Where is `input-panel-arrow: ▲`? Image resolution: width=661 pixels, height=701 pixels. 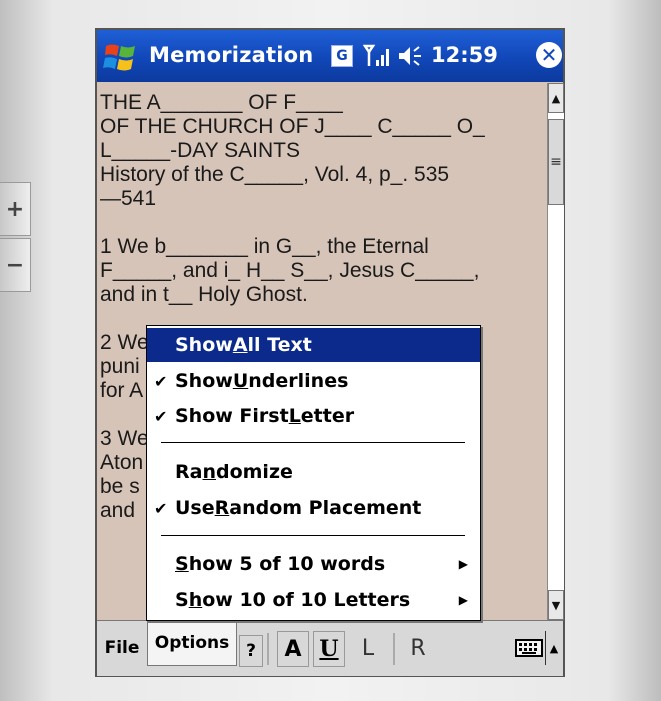
input-panel-arrow: ▲ is located at coordinates (553, 648).